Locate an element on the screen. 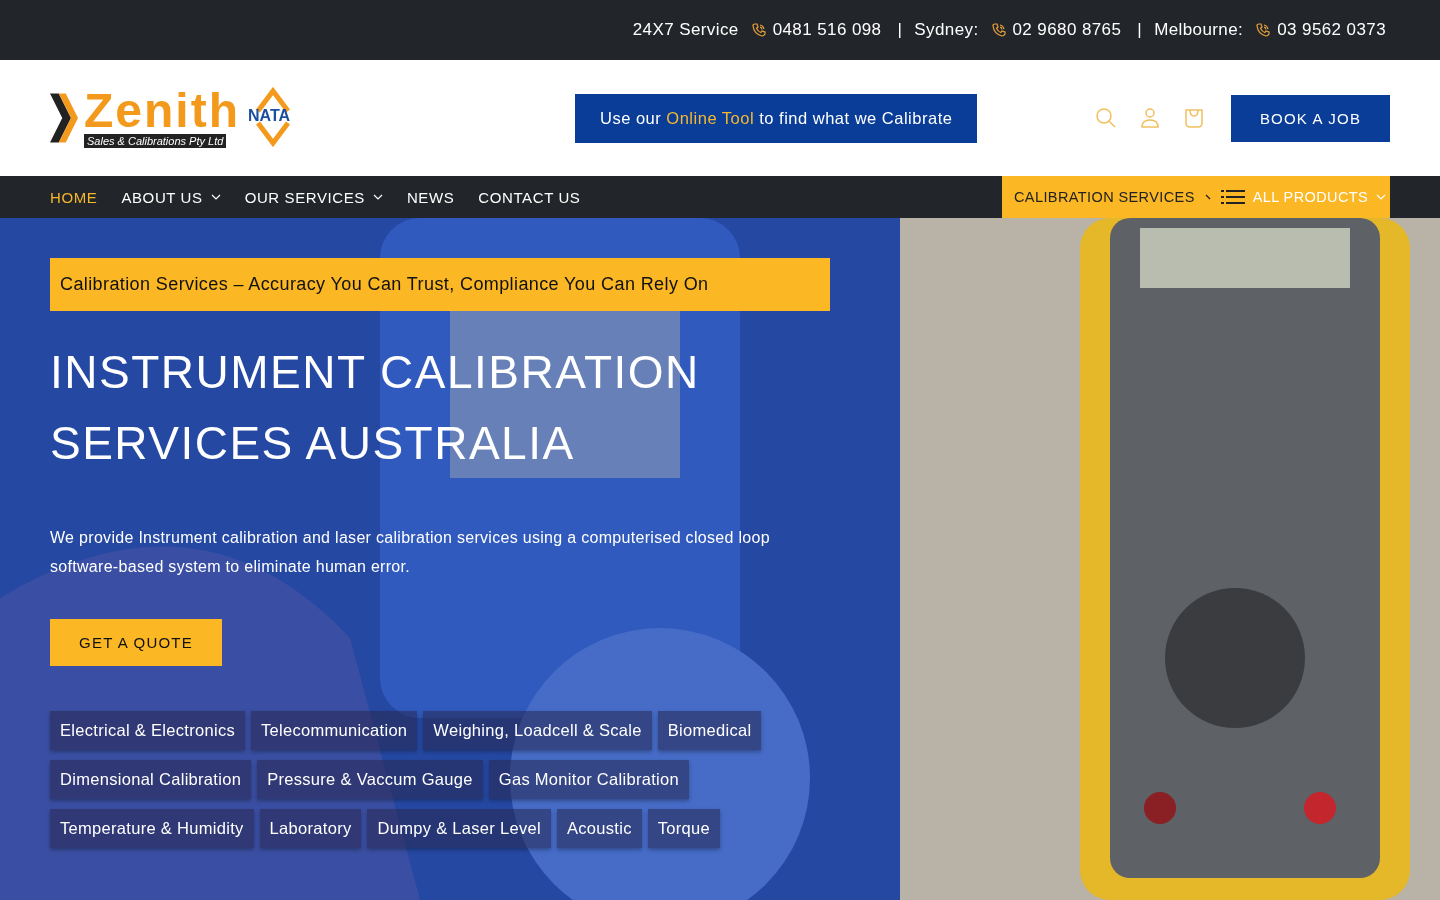 Image resolution: width=1440 pixels, height=900 pixels. phone-link: 03 9562 0373 is located at coordinates (1331, 30).